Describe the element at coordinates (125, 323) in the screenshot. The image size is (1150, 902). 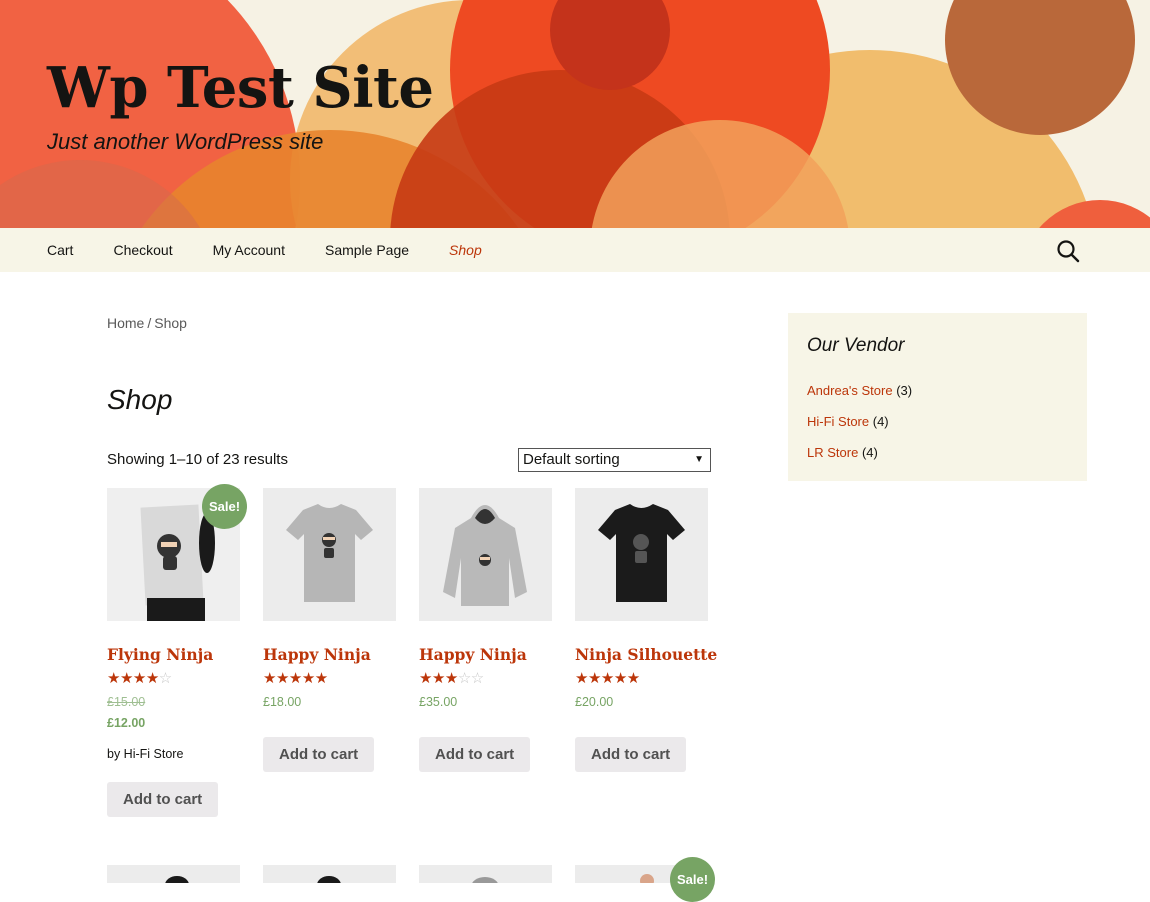
I see `breadcrumb-home: Home` at that location.